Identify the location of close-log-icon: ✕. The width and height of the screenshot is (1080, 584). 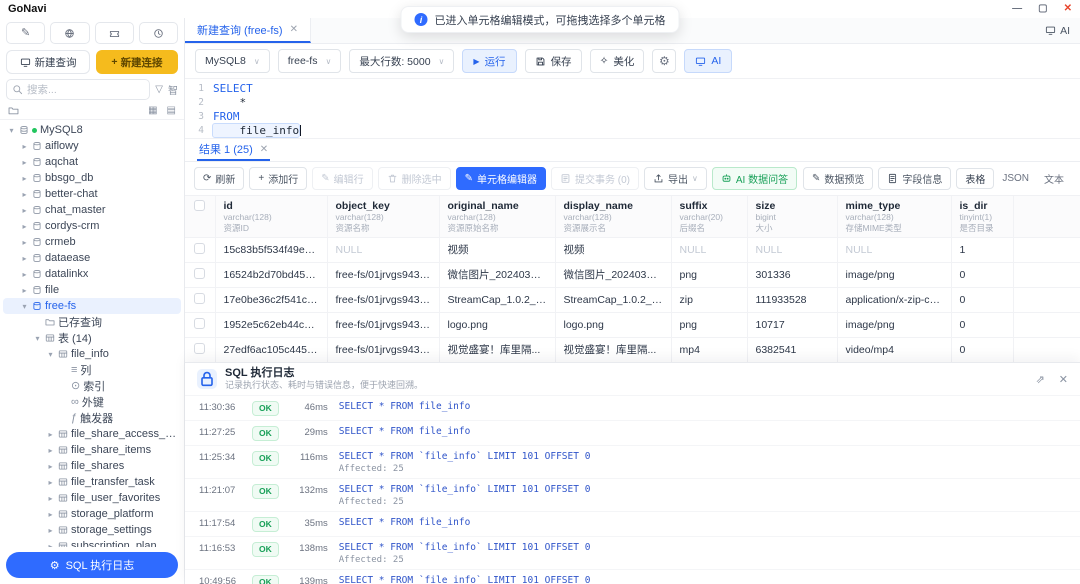
(1063, 379).